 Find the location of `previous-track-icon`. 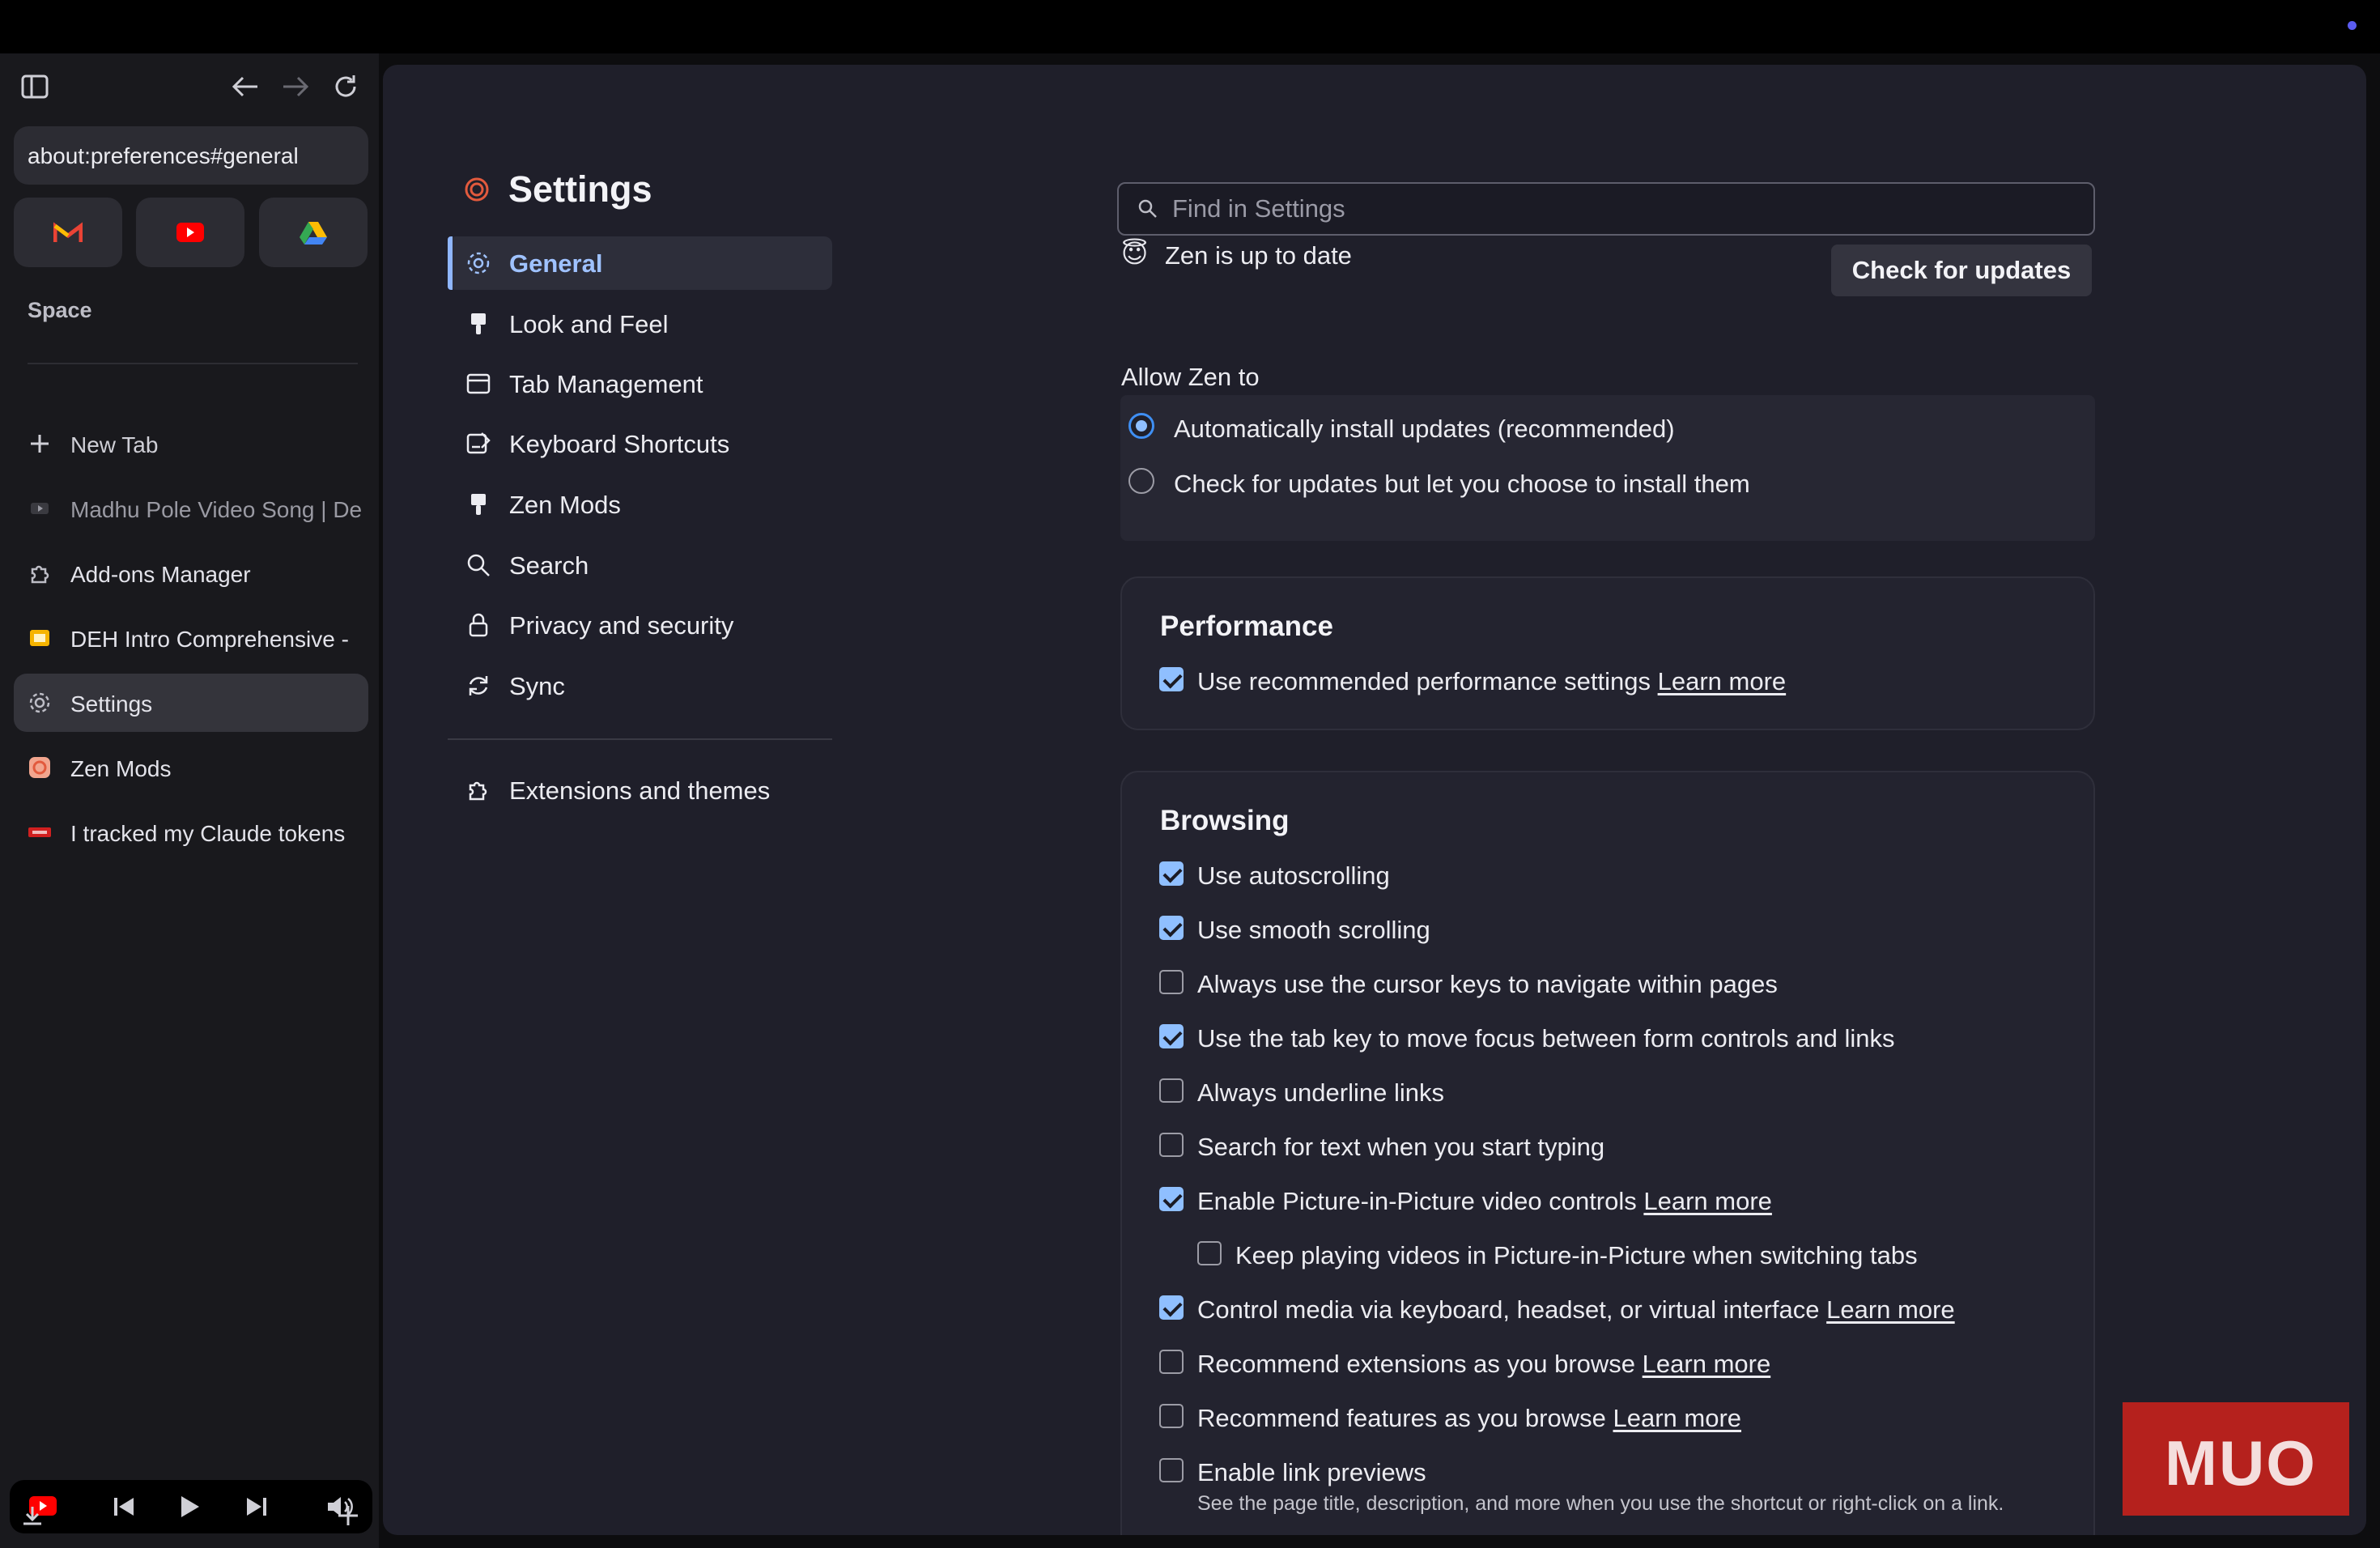

previous-track-icon is located at coordinates (124, 1506).